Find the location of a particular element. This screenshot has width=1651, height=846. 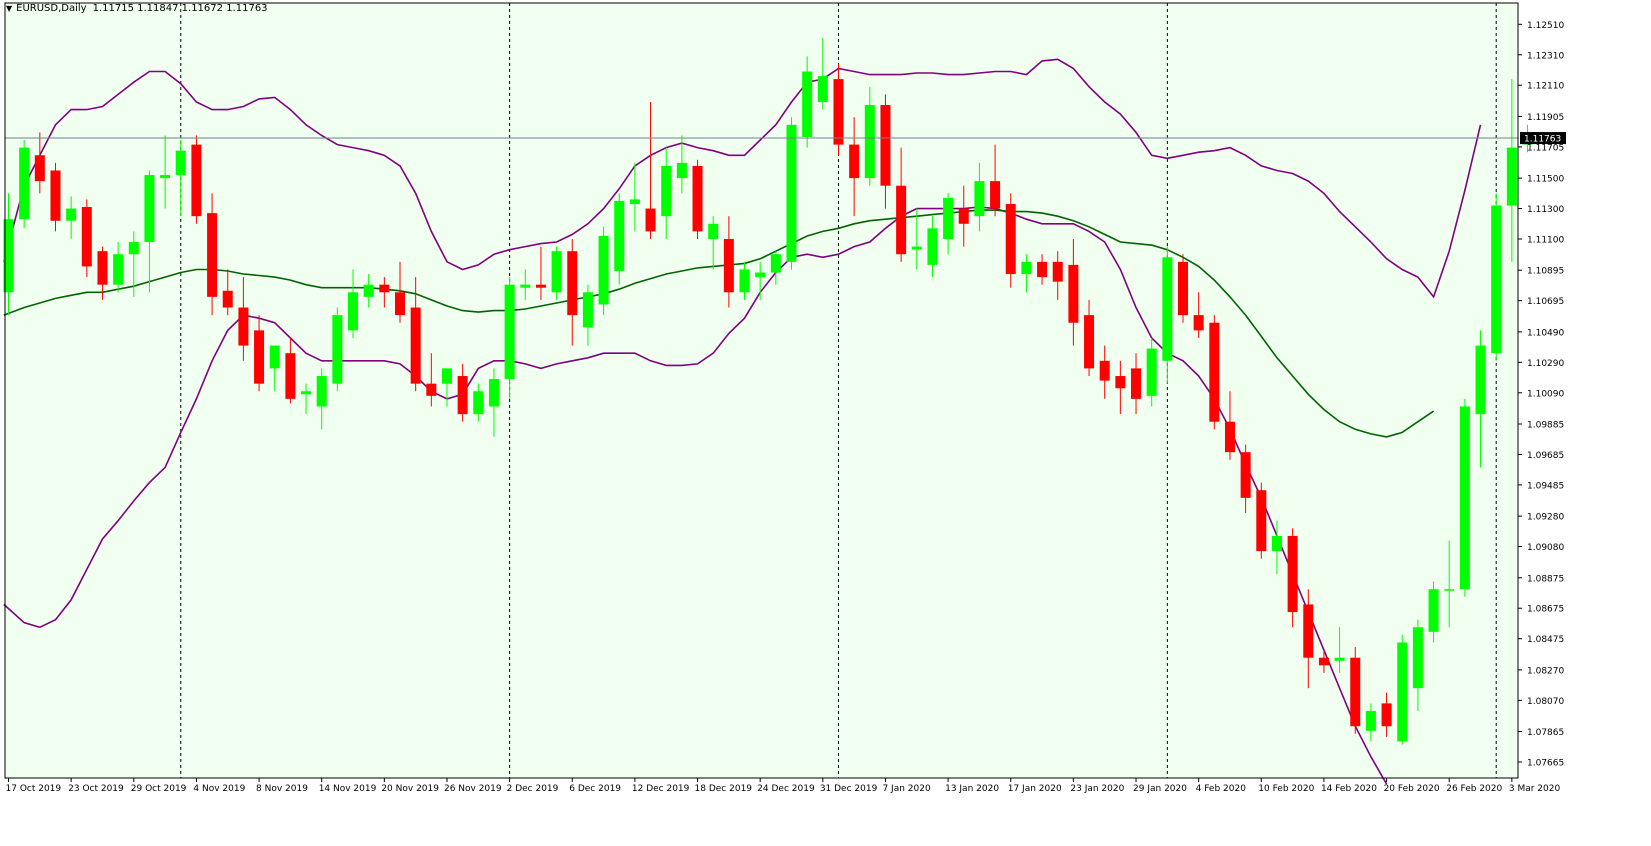

y-tick-label: 1.08270 is located at coordinates (1545, 671).